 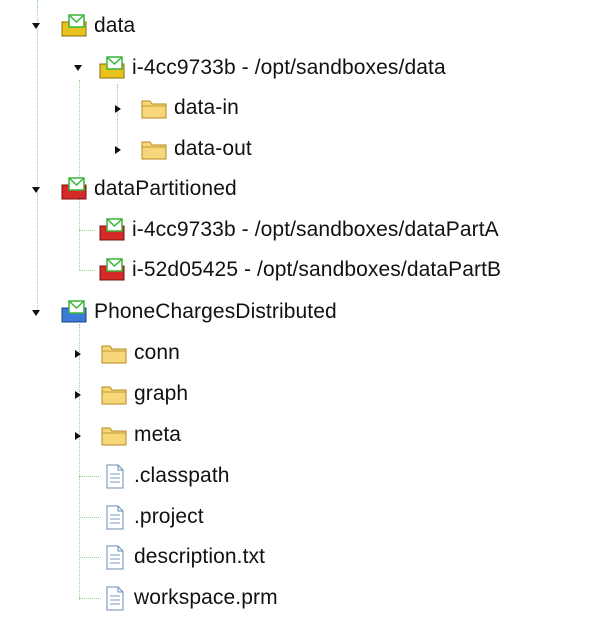 What do you see at coordinates (165, 188) in the screenshot?
I see `node-label: dataPartitioned` at bounding box center [165, 188].